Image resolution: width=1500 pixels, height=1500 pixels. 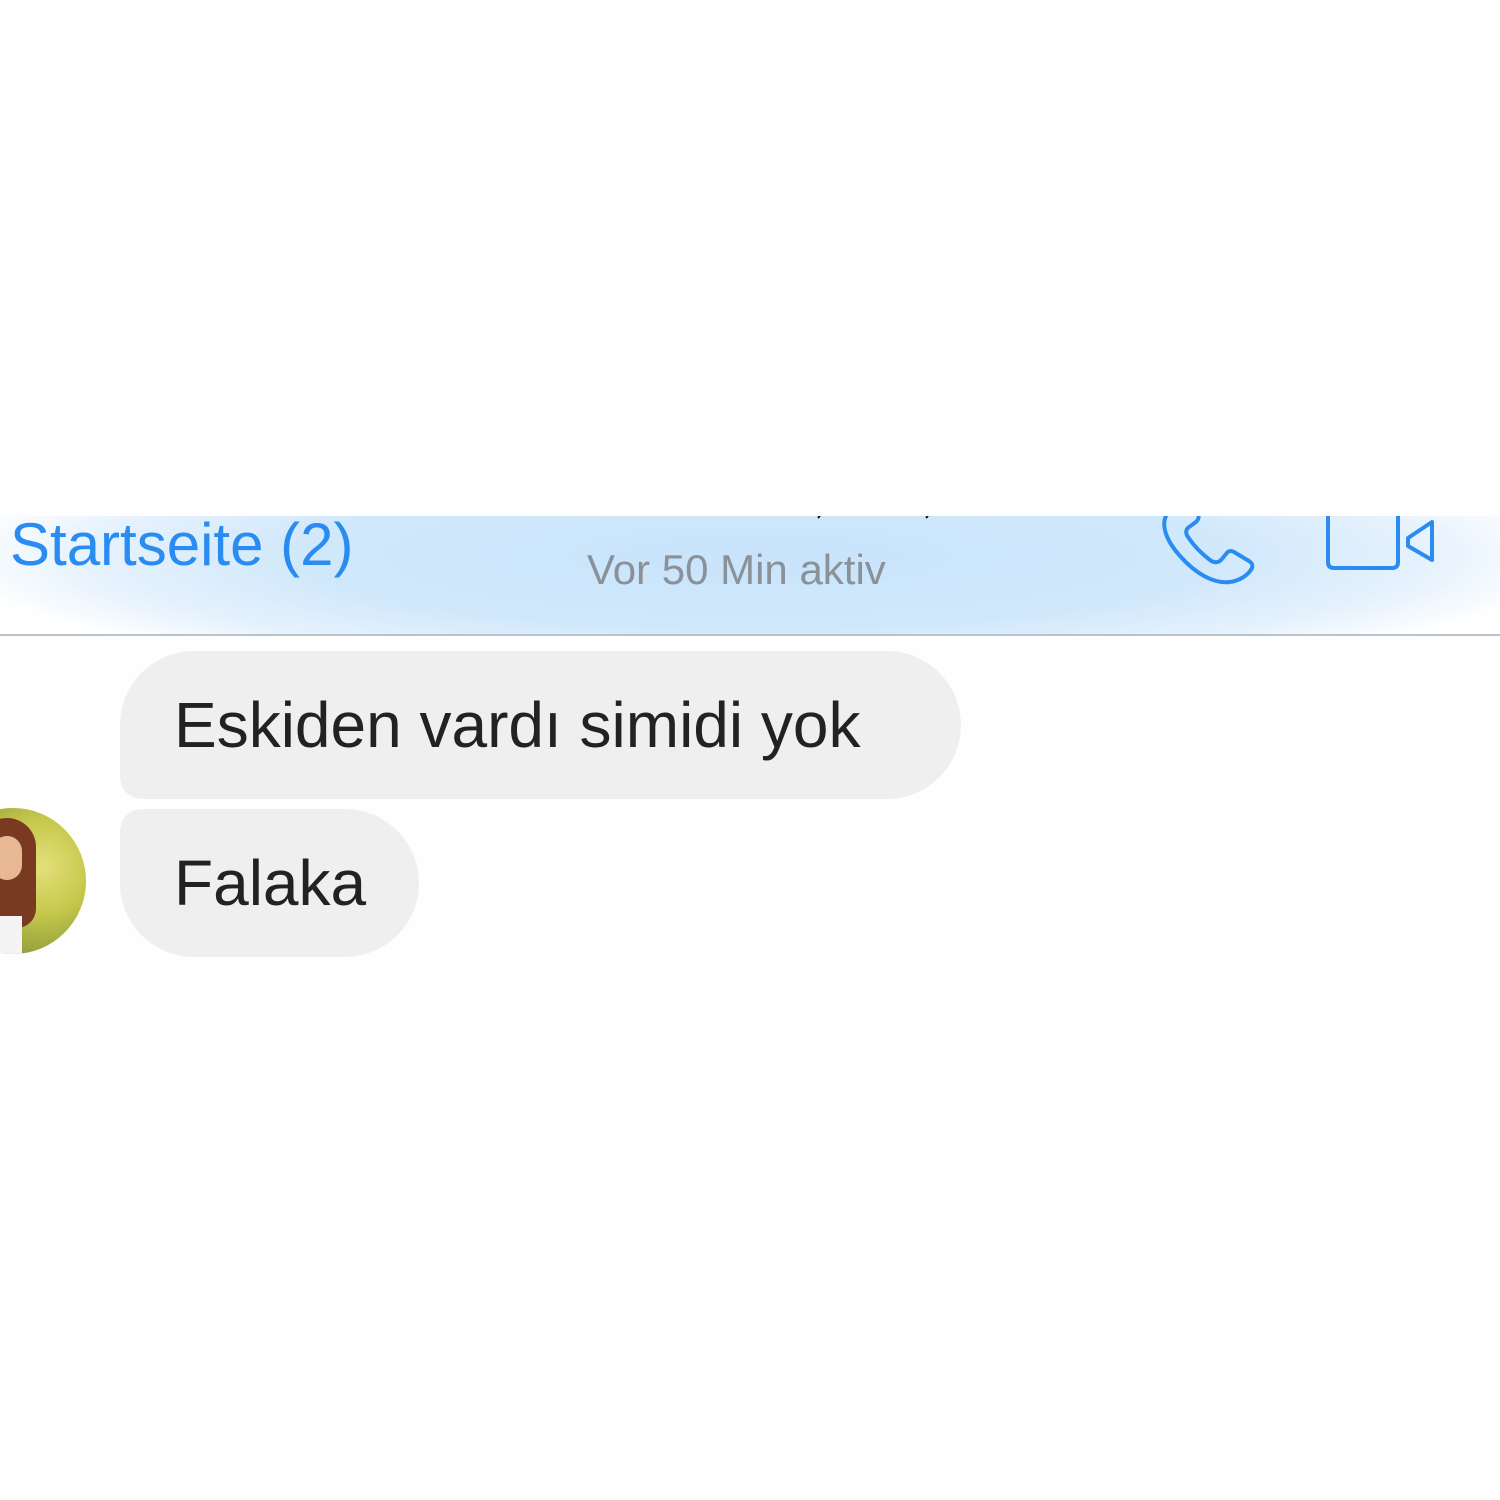 What do you see at coordinates (517, 725) in the screenshot?
I see `message-text: Eskiden vardı simidi yok` at bounding box center [517, 725].